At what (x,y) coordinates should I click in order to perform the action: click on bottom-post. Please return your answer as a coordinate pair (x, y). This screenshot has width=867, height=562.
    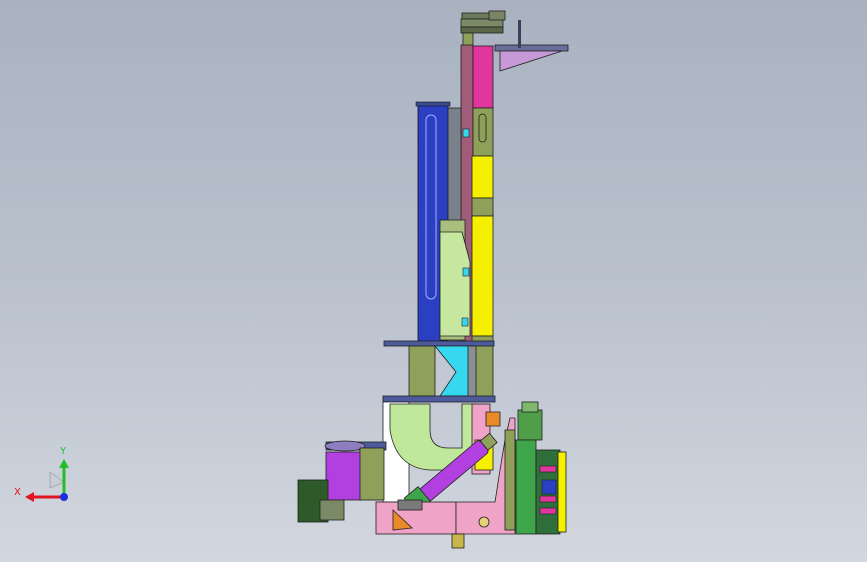
    Looking at the image, I should click on (458, 541).